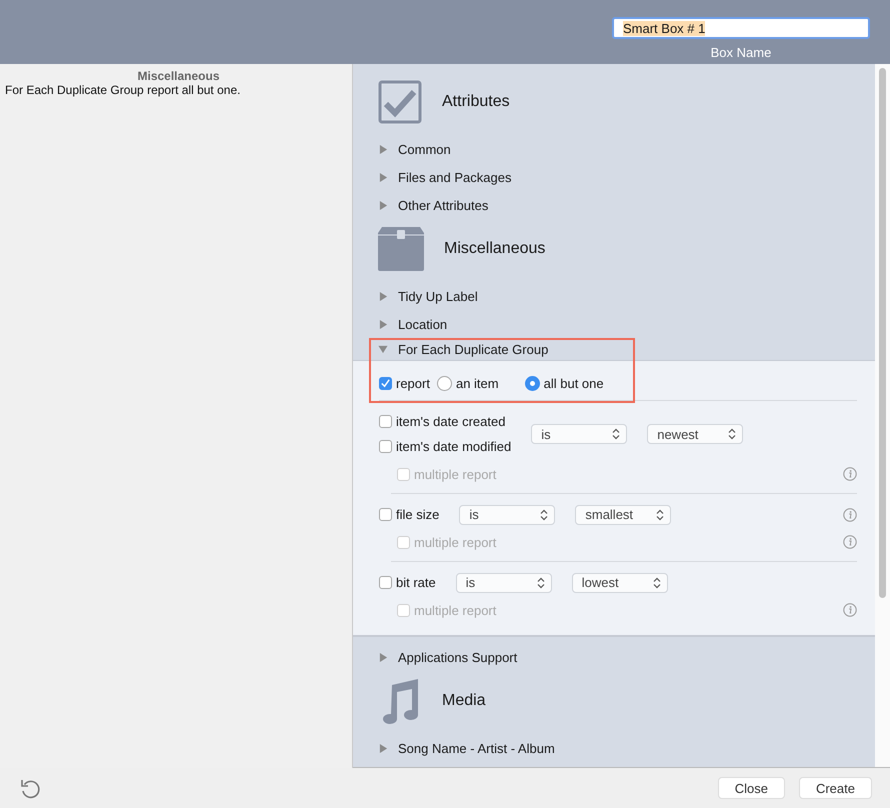  I want to click on section-title: Miscellaneous, so click(495, 249).